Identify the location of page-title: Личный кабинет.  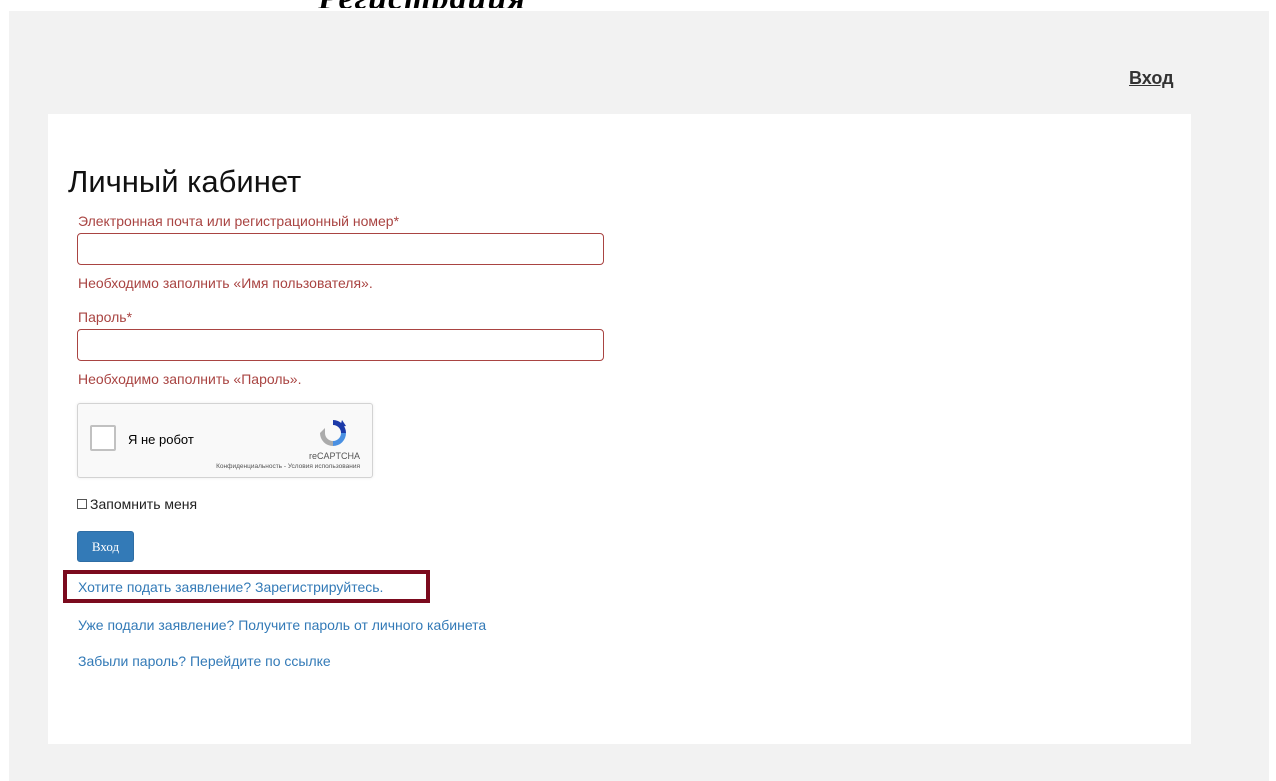
(185, 181).